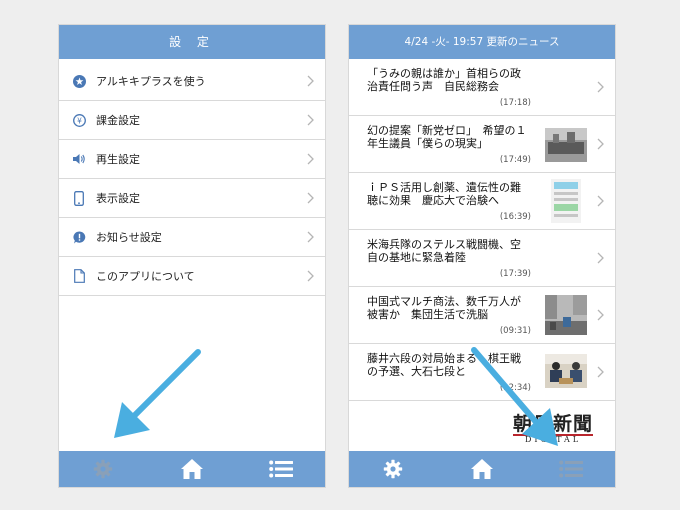  What do you see at coordinates (515, 388) in the screenshot?
I see `news-time: (12:34)` at bounding box center [515, 388].